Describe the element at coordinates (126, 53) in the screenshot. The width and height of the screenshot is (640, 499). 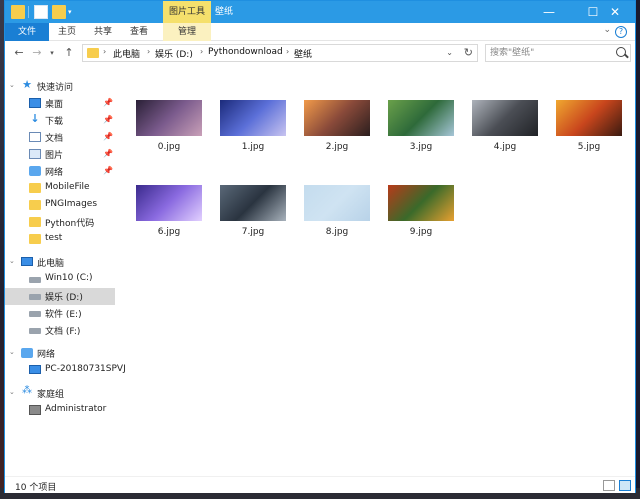
I see `breadcrumb-this-pc: 此电脑` at that location.